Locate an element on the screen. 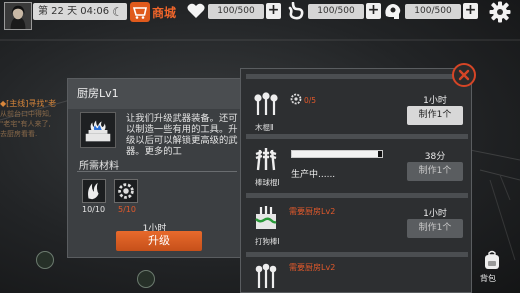 Image resolution: width=520 pixels, height=293 pixels. brain-icon is located at coordinates (393, 11).